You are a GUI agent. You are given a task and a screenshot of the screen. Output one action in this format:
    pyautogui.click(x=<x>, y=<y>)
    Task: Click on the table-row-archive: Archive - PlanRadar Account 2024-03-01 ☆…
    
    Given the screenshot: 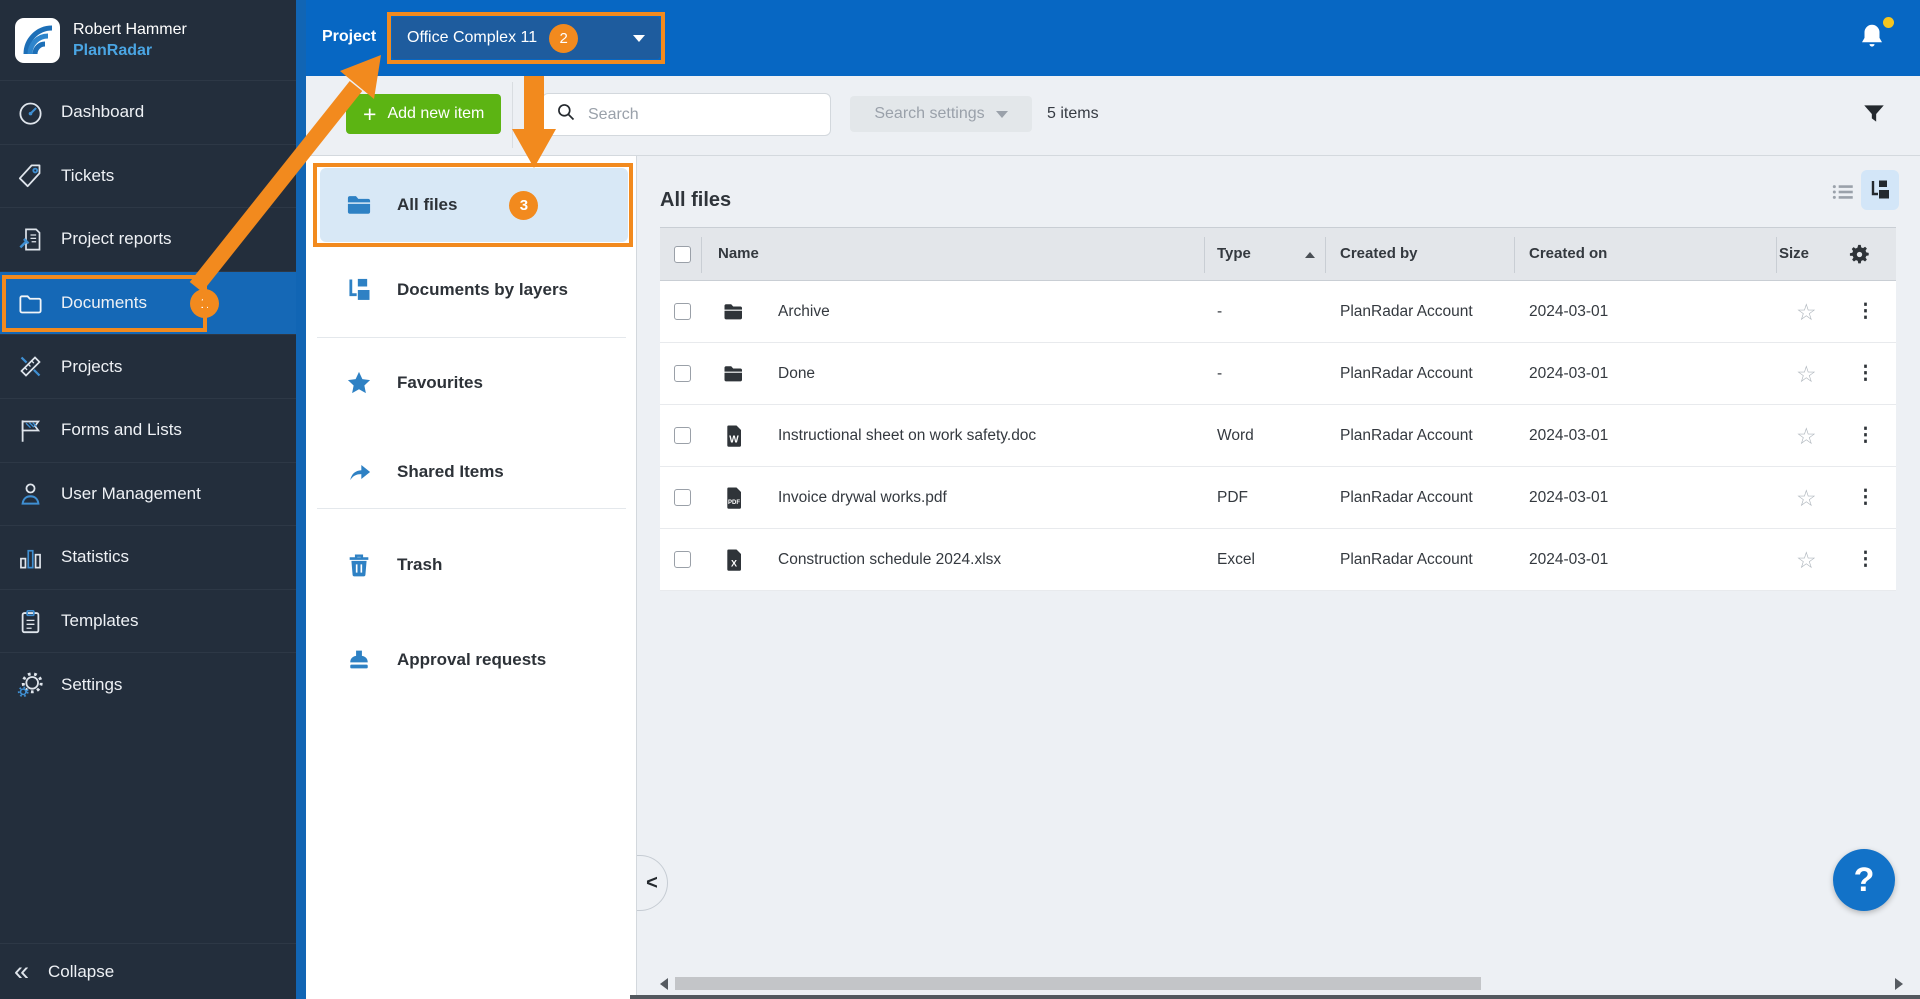 What is the action you would take?
    pyautogui.click(x=1278, y=312)
    